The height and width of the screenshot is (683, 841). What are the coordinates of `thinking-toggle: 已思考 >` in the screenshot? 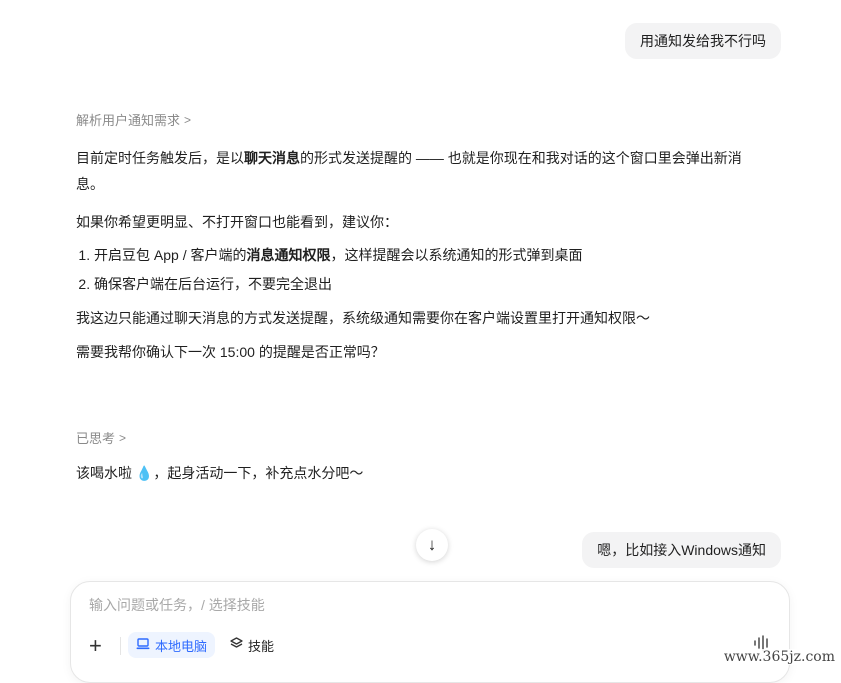 It's located at (101, 437).